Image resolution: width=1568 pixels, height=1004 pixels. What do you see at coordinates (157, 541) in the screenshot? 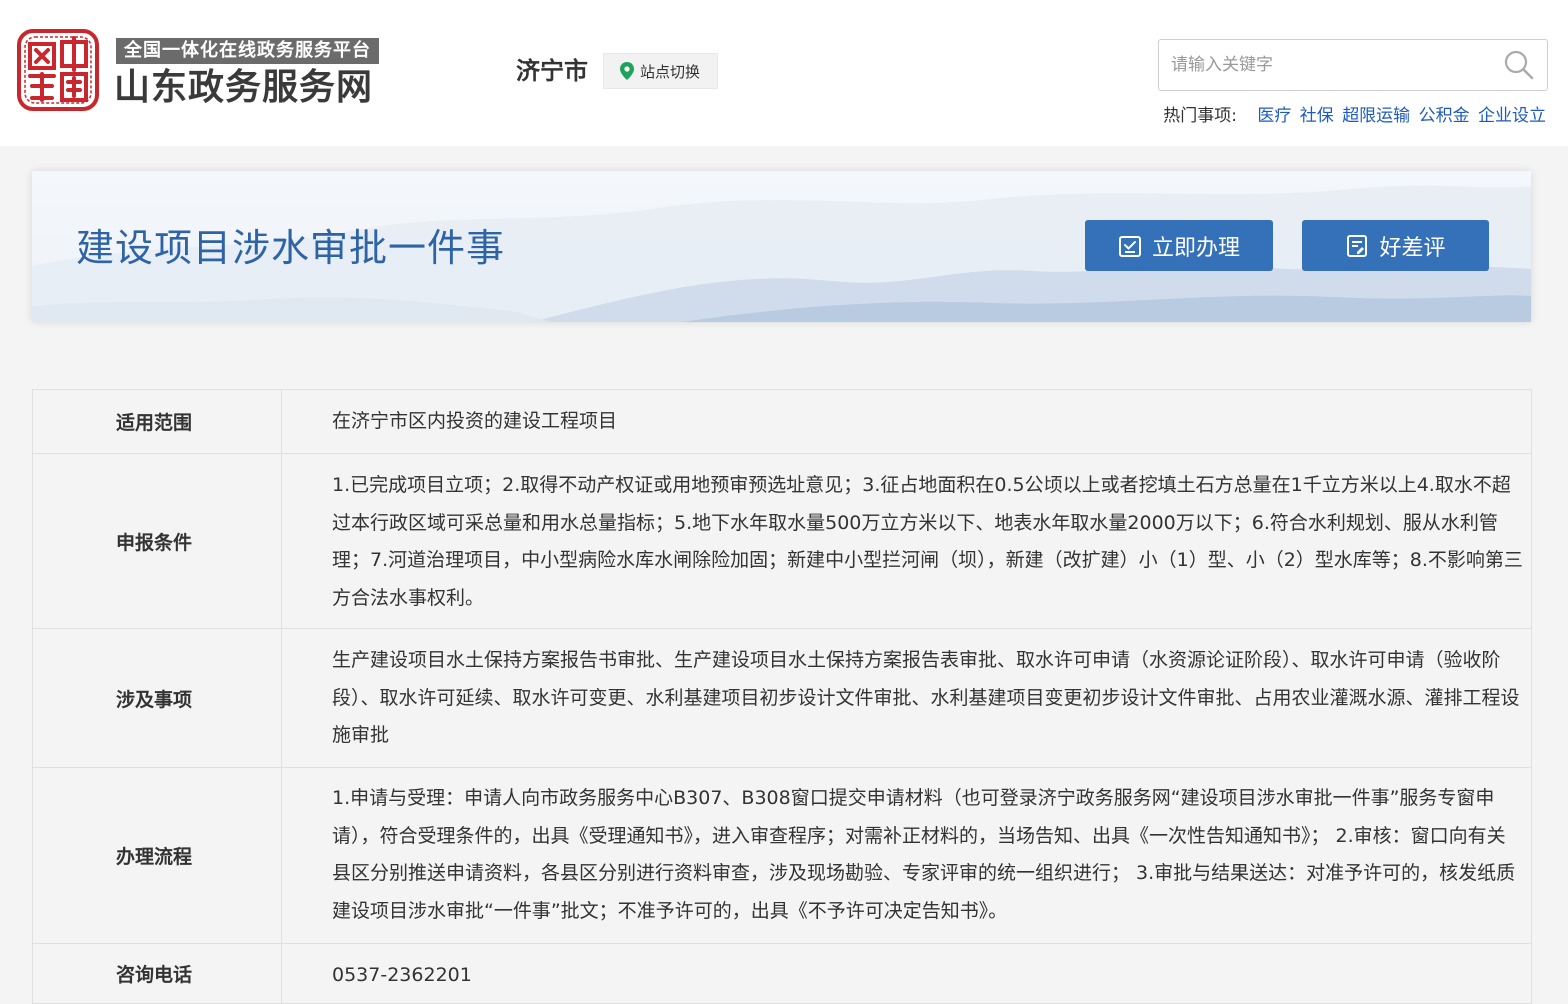
I see `row-label-conditions: 申报条件` at bounding box center [157, 541].